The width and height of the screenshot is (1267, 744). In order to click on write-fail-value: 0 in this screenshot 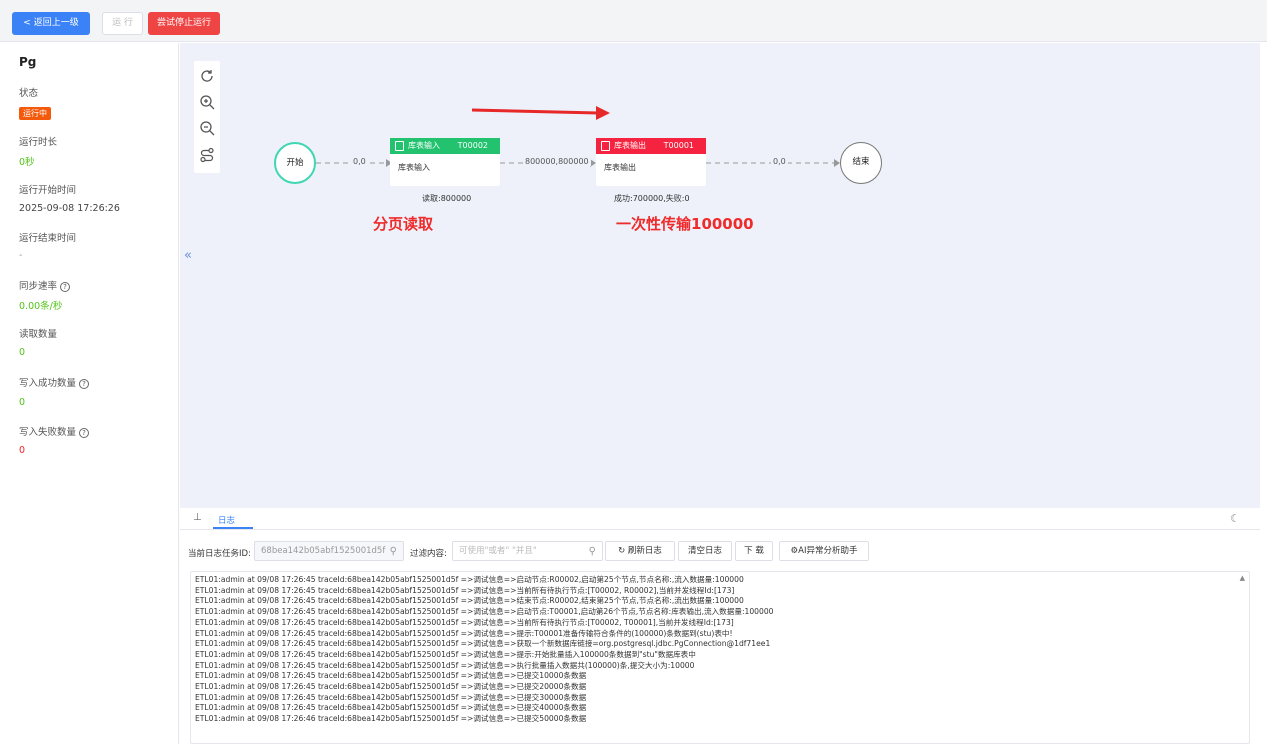, I will do `click(22, 450)`.